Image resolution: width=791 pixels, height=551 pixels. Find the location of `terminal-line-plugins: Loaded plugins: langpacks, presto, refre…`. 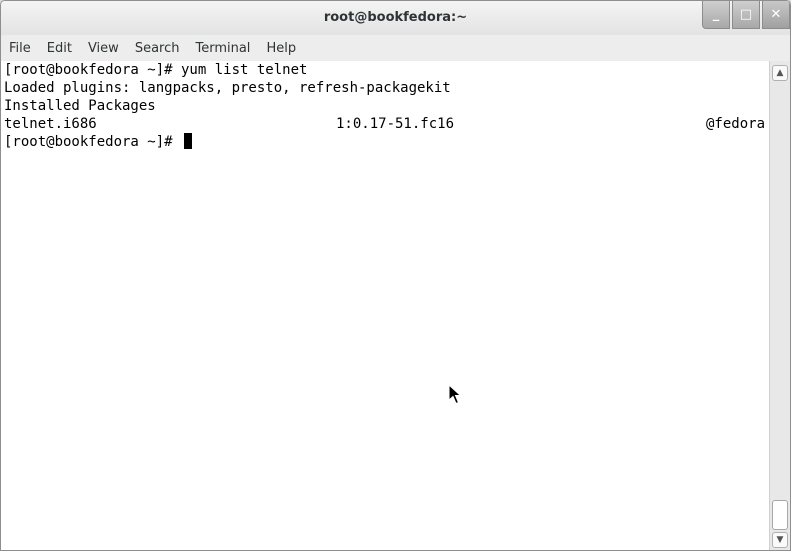

terminal-line-plugins: Loaded plugins: langpacks, presto, refre… is located at coordinates (227, 88).